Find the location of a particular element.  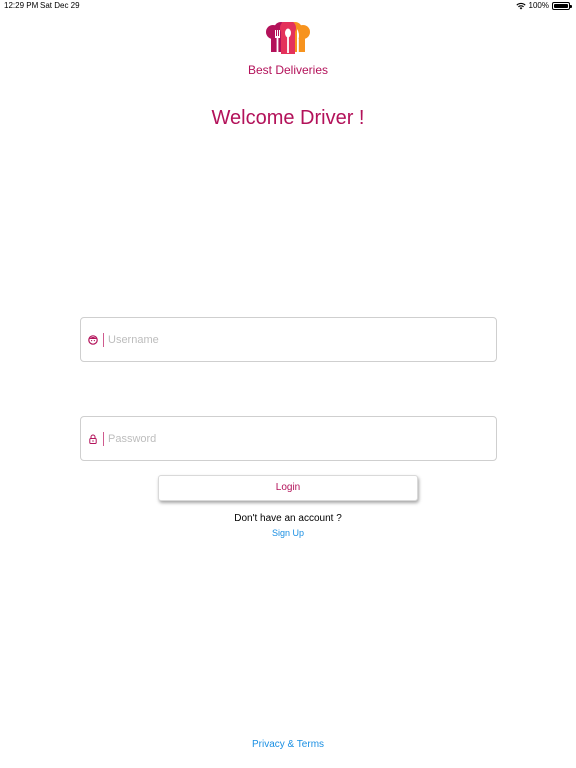

brand-logo: Best Deliveries is located at coordinates (288, 50).